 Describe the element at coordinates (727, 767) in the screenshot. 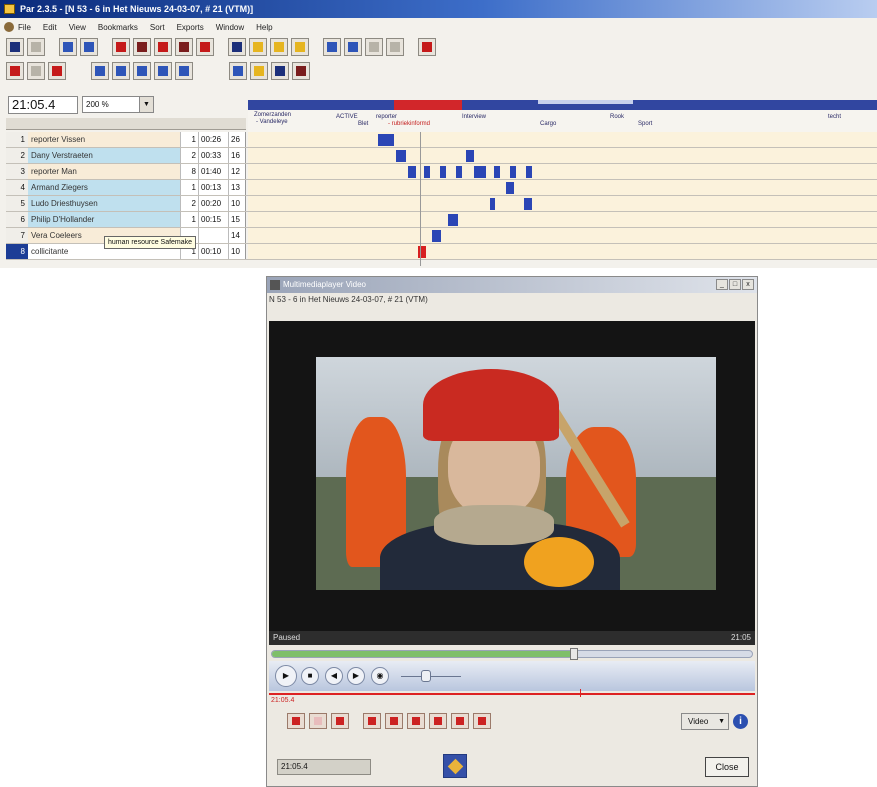

I see `close-button: Close` at that location.